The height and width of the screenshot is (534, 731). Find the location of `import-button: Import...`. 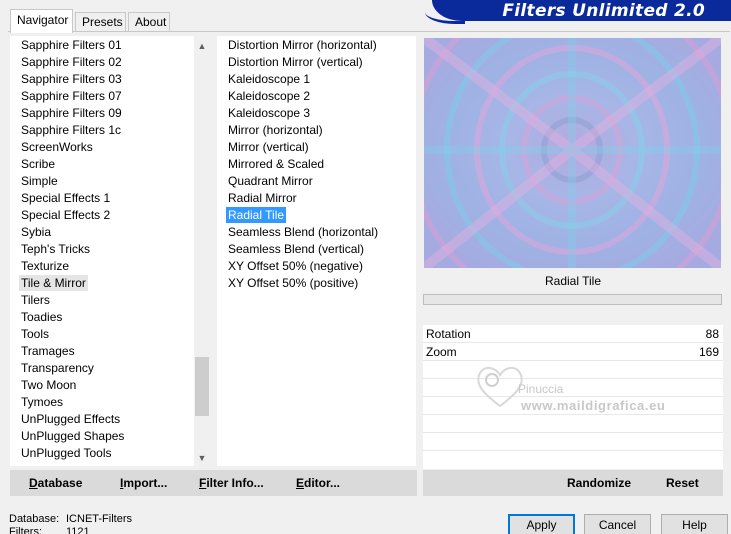

import-button: Import... is located at coordinates (143, 483).